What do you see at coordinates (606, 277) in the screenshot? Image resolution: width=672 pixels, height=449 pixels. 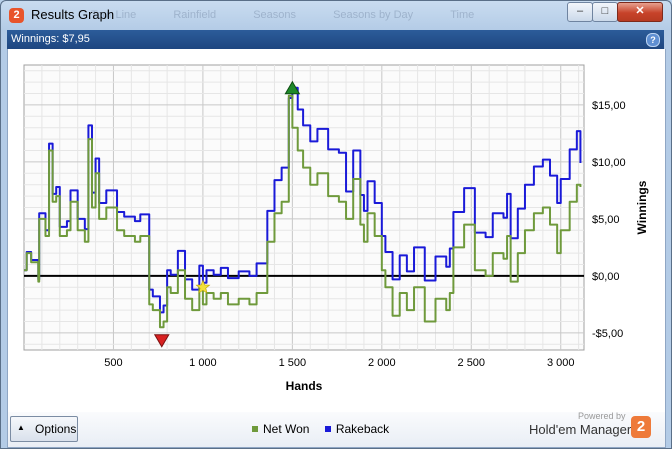 I see `y-tick-label: $0,00` at bounding box center [606, 277].